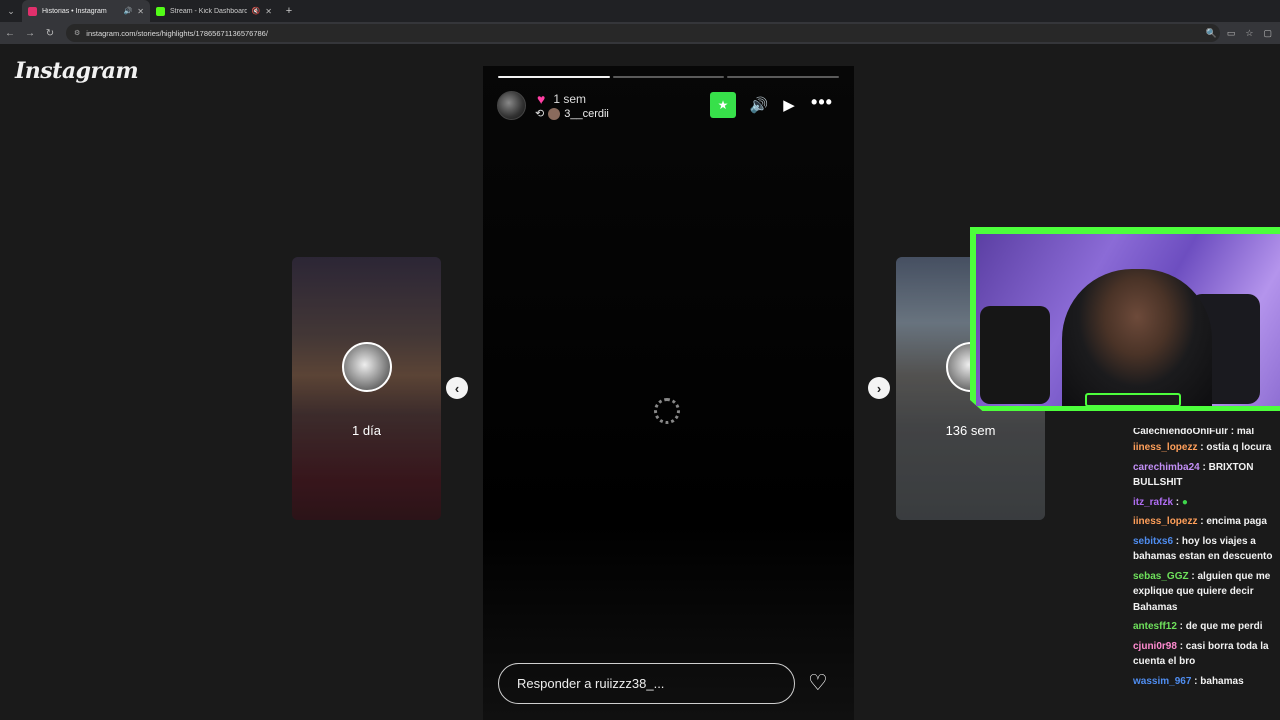 The height and width of the screenshot is (720, 1280). What do you see at coordinates (1015, 355) in the screenshot?
I see `webcam-chair` at bounding box center [1015, 355].